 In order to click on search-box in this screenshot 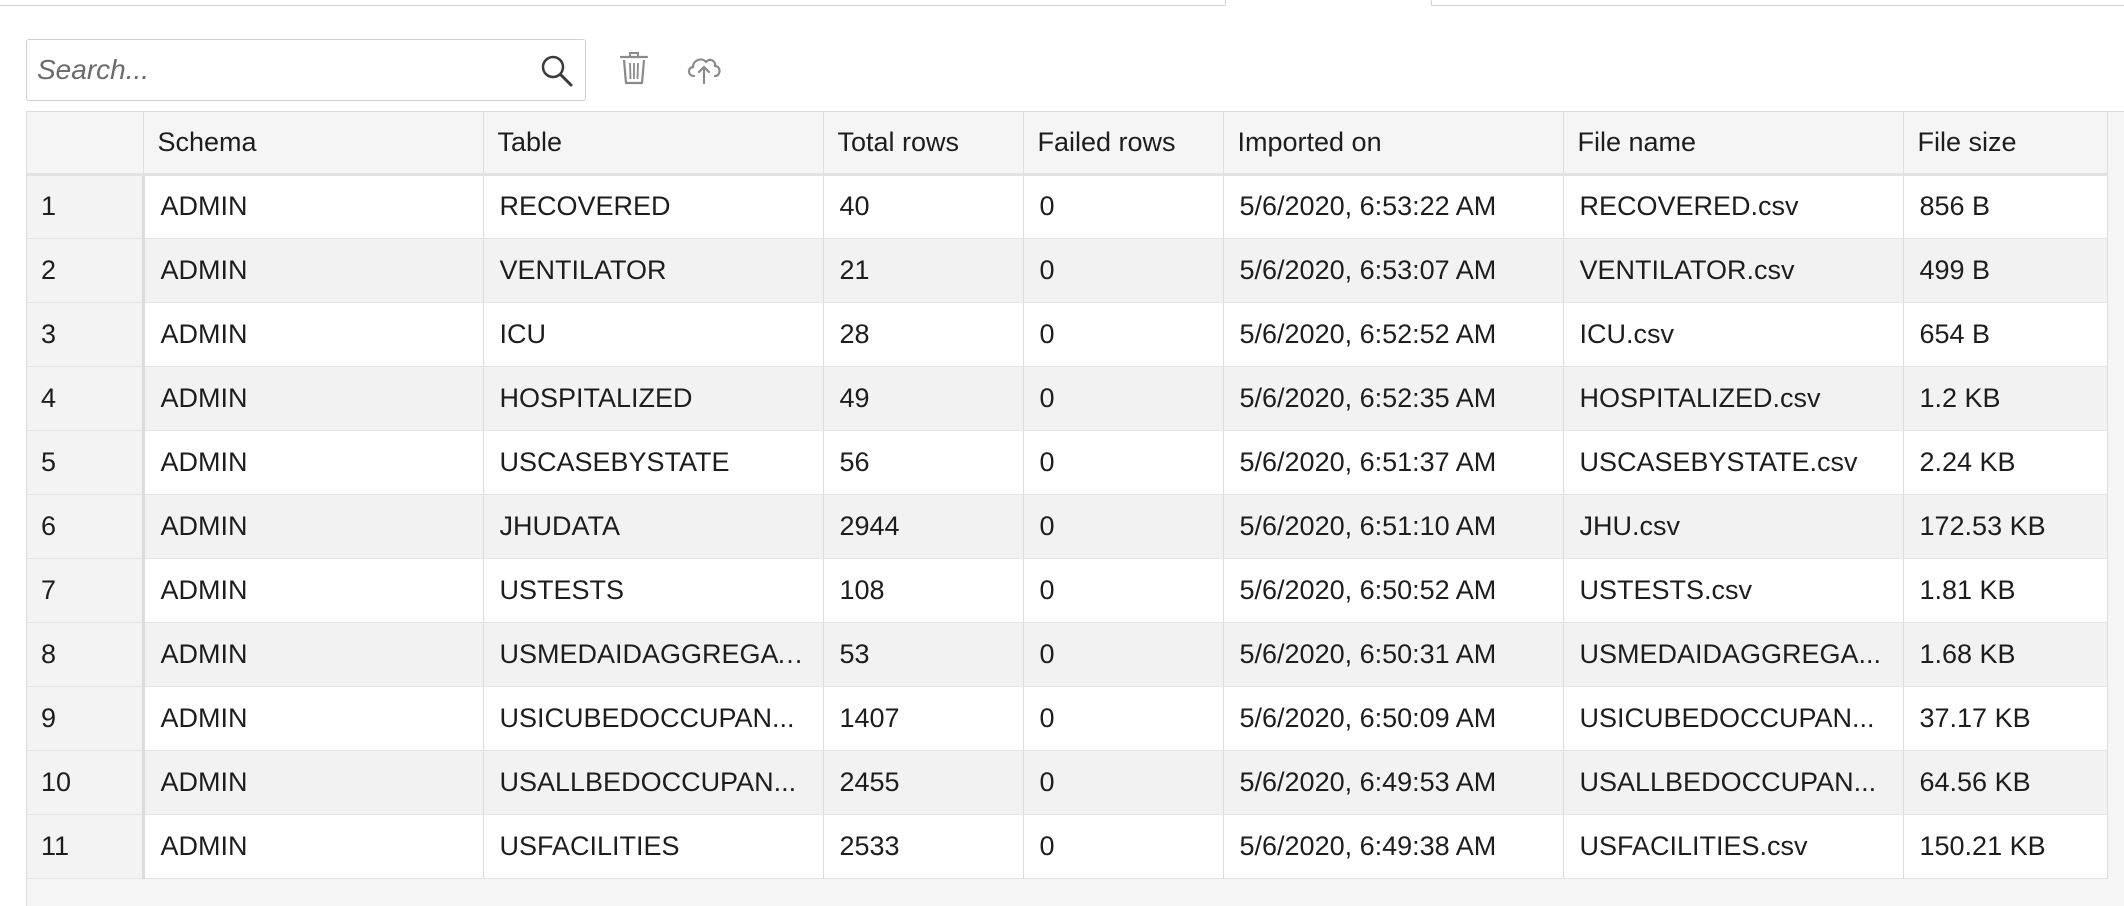, I will do `click(306, 70)`.